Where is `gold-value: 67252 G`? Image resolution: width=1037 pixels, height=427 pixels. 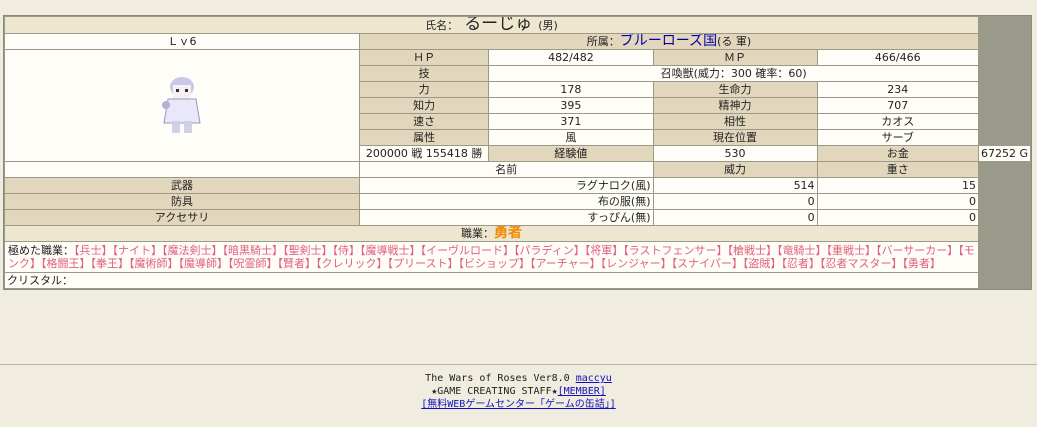 gold-value: 67252 G is located at coordinates (1004, 153).